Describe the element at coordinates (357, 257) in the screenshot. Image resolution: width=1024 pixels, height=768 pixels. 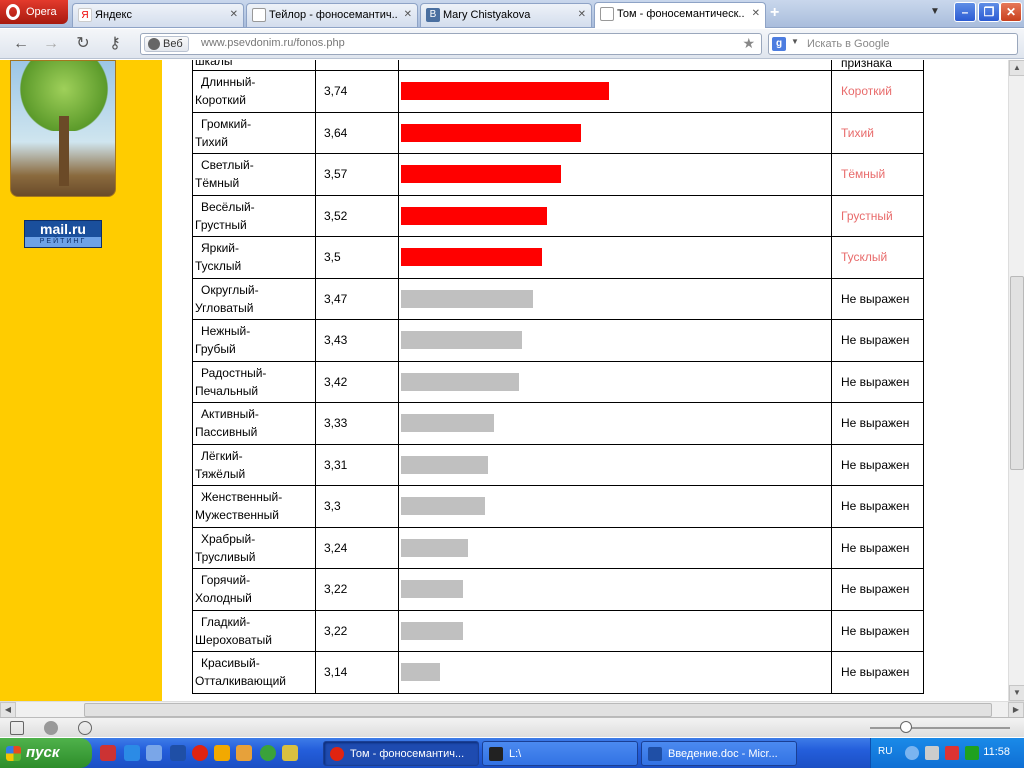
I see `score-value: 3,5` at that location.